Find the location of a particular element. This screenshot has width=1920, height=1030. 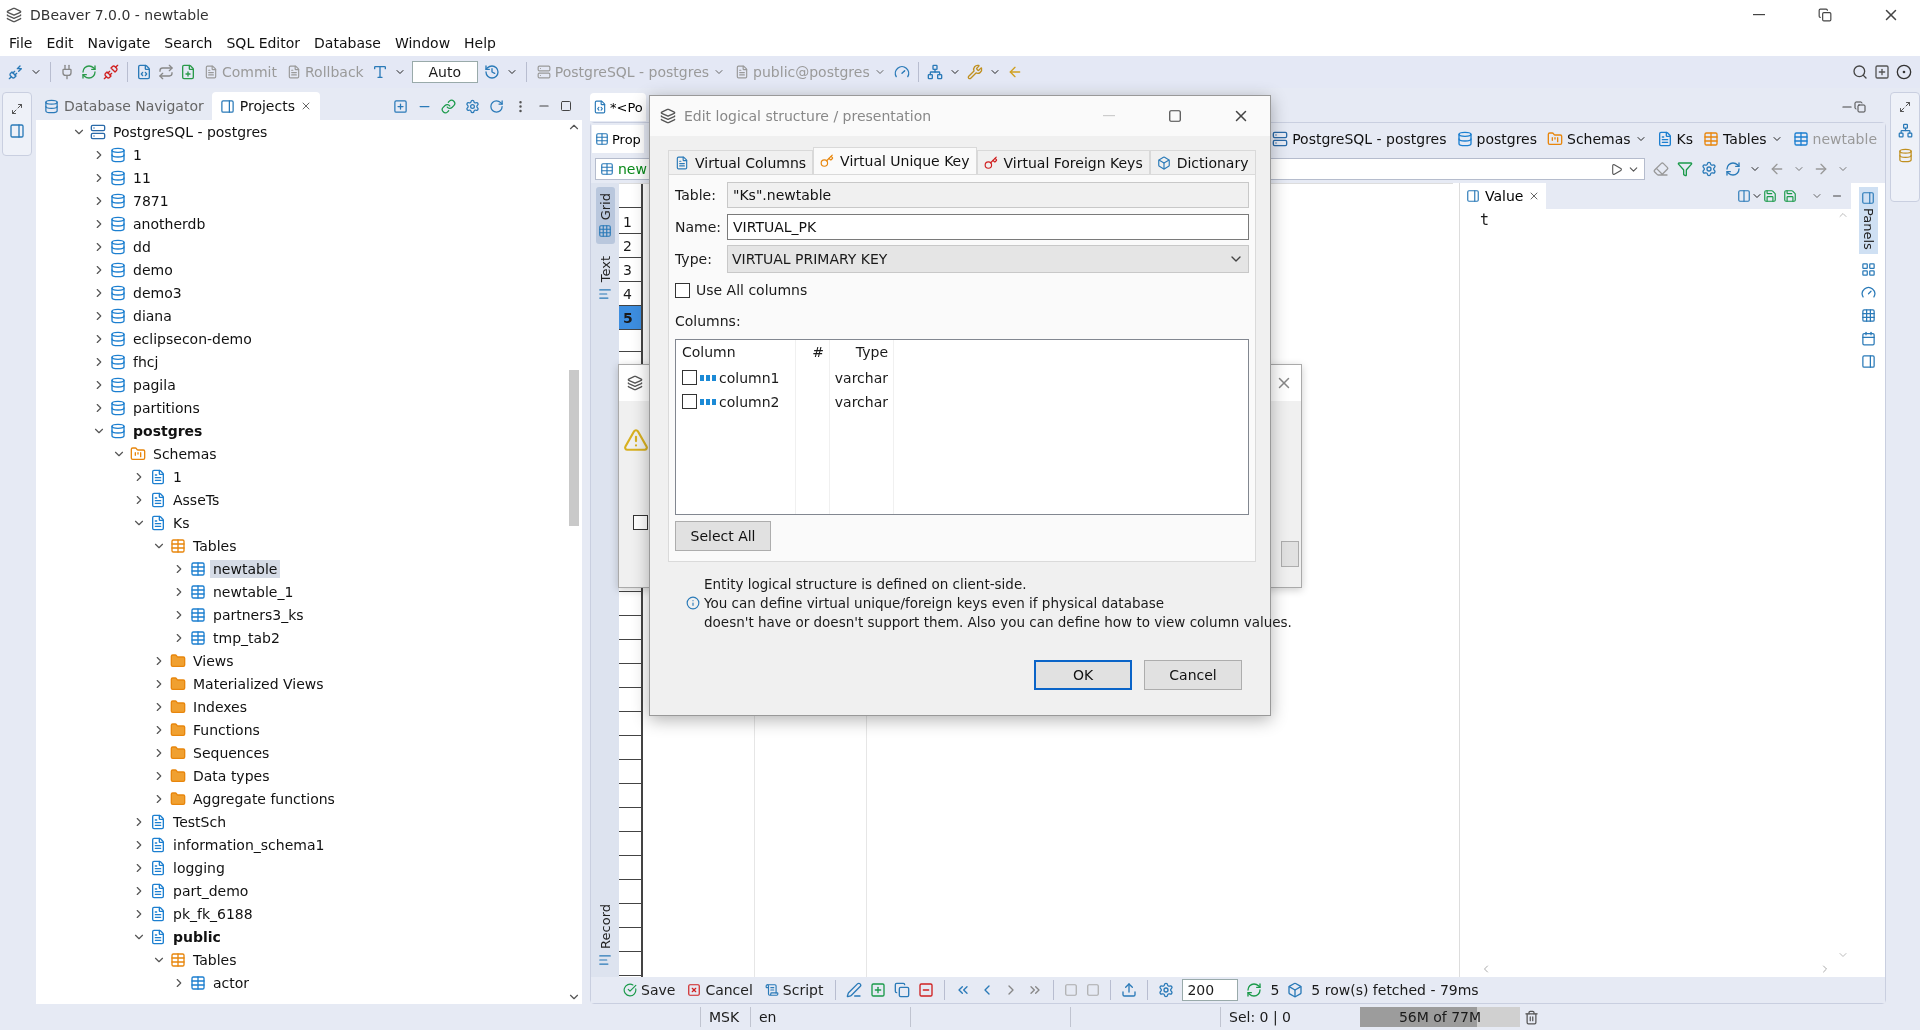

checkbox-label: Use All columns is located at coordinates (752, 290).